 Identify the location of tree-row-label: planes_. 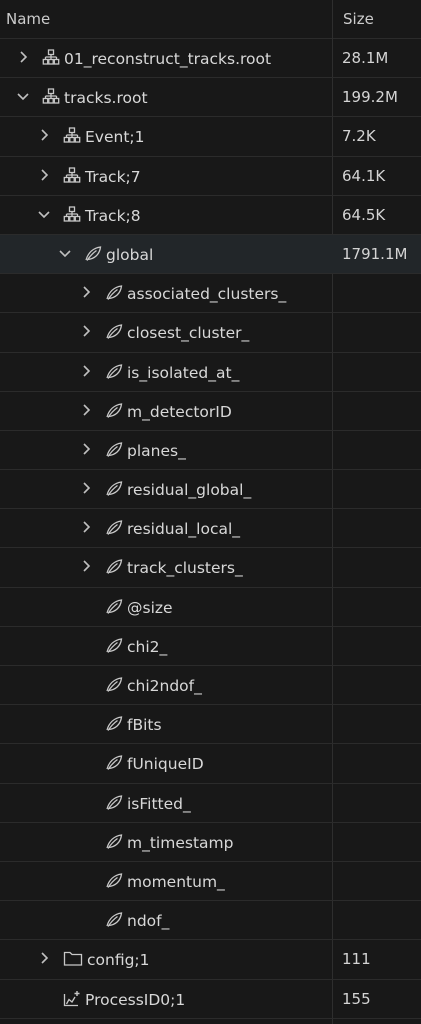
(156, 450).